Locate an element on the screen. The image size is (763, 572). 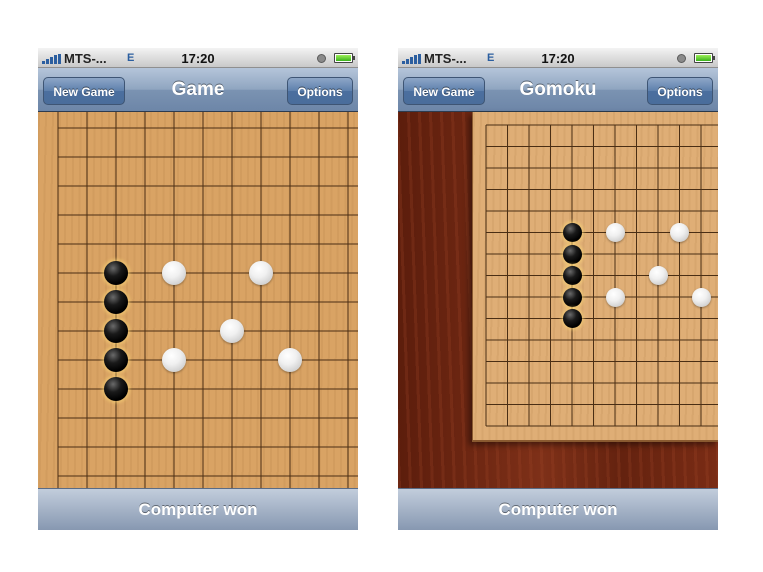
page-title: Game is located at coordinates (198, 89).